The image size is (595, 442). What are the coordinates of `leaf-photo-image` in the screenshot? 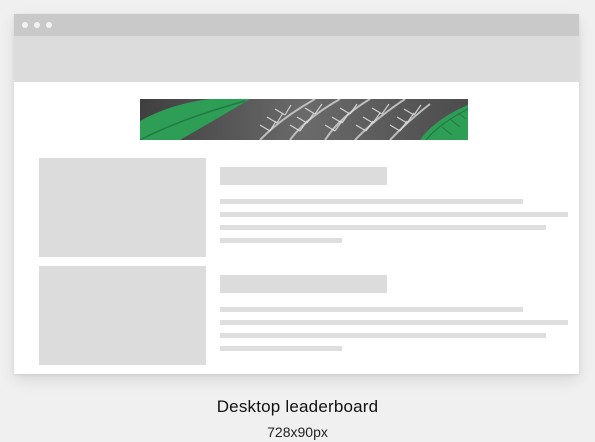 It's located at (304, 119).